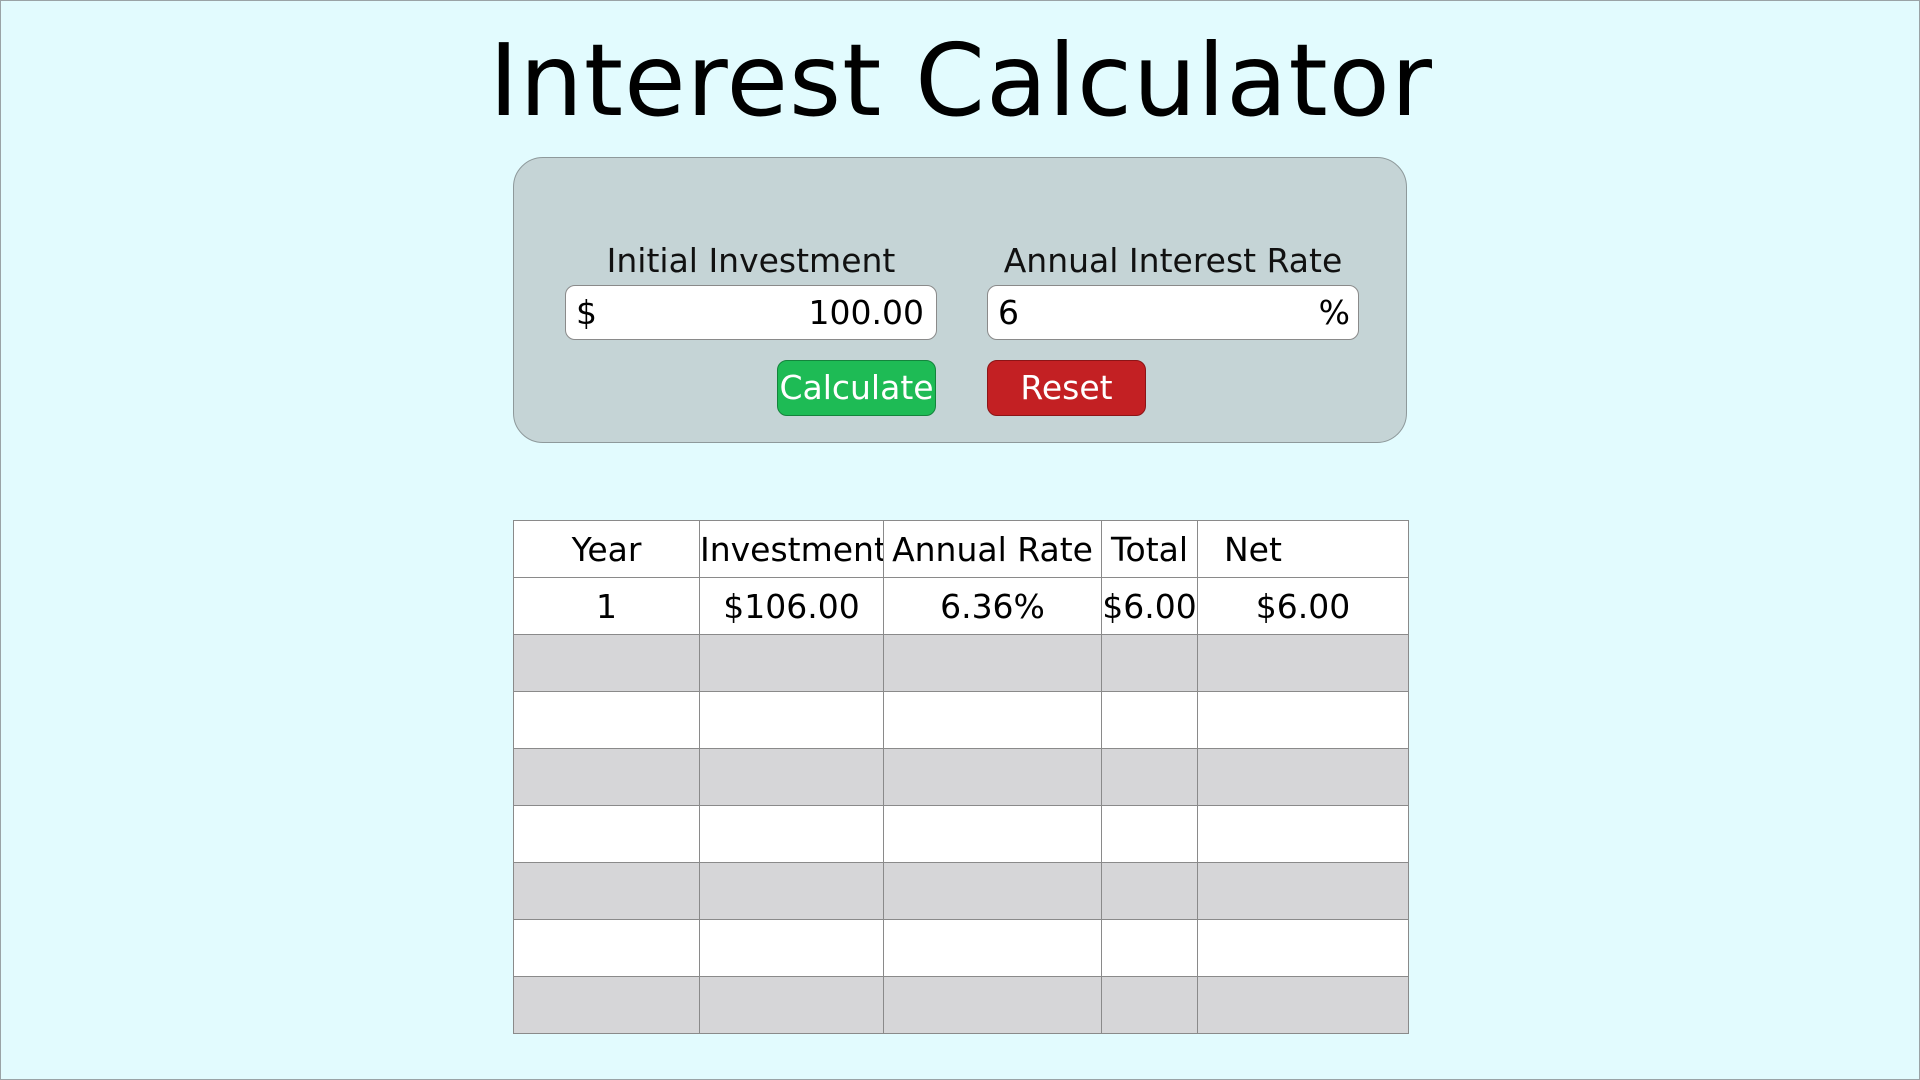 The image size is (1920, 1080). I want to click on table-header-row: Year Investment Annual Rate Total Net, so click(961, 549).